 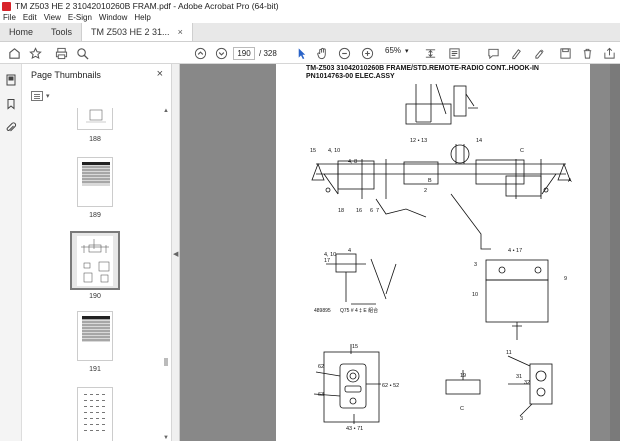 What do you see at coordinates (95, 369) in the screenshot?
I see `thumbnail-label-191: 191` at bounding box center [95, 369].